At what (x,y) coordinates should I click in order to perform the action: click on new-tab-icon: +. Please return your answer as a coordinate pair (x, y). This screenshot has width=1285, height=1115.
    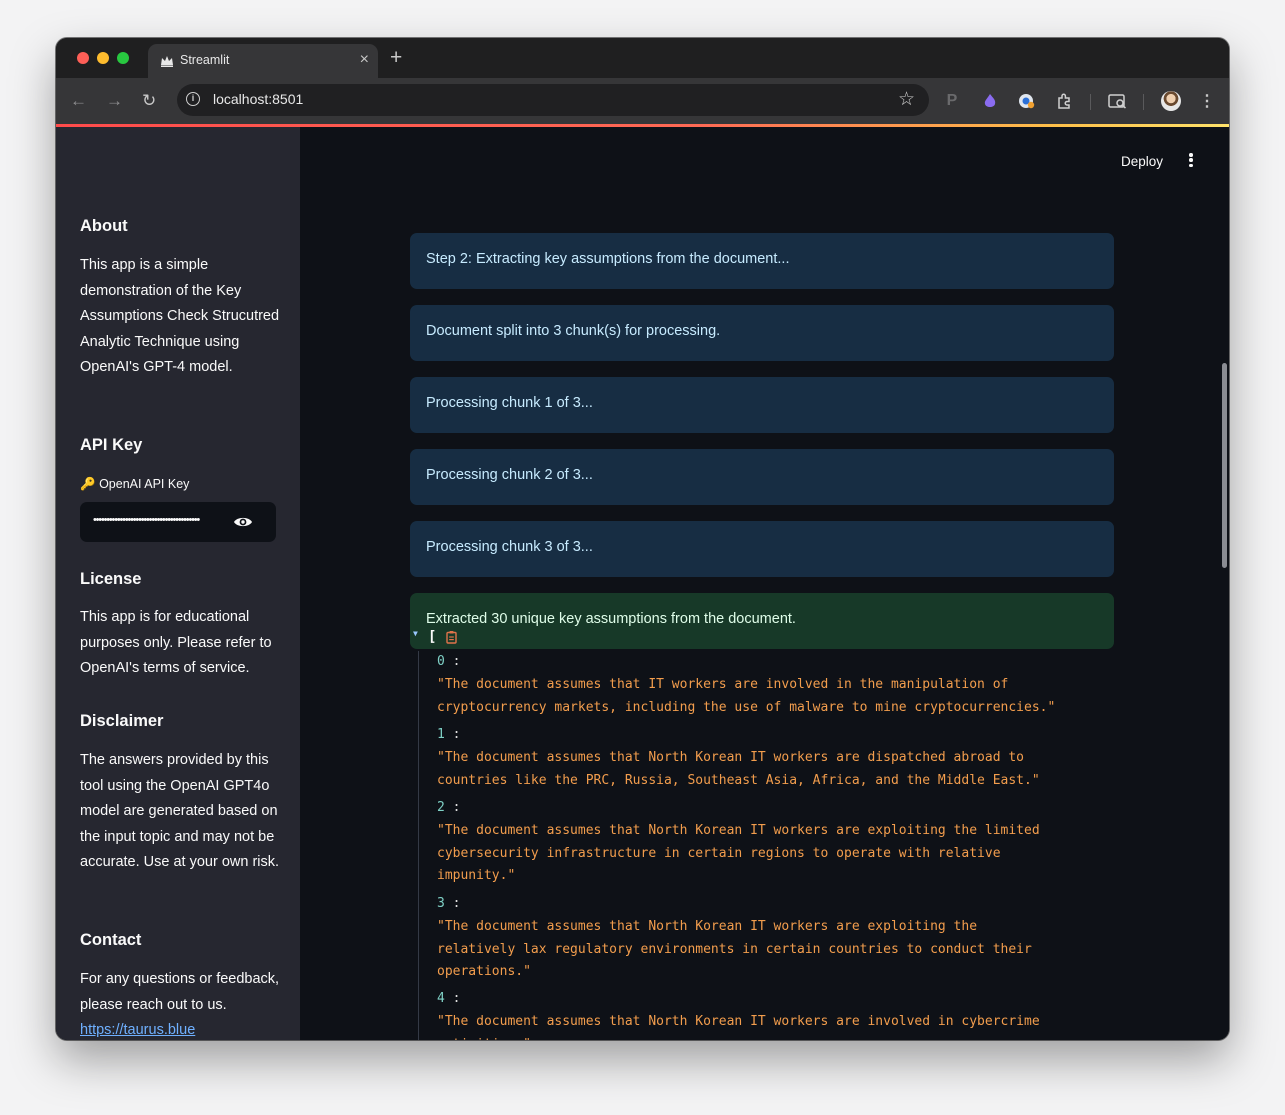
    Looking at the image, I should click on (396, 58).